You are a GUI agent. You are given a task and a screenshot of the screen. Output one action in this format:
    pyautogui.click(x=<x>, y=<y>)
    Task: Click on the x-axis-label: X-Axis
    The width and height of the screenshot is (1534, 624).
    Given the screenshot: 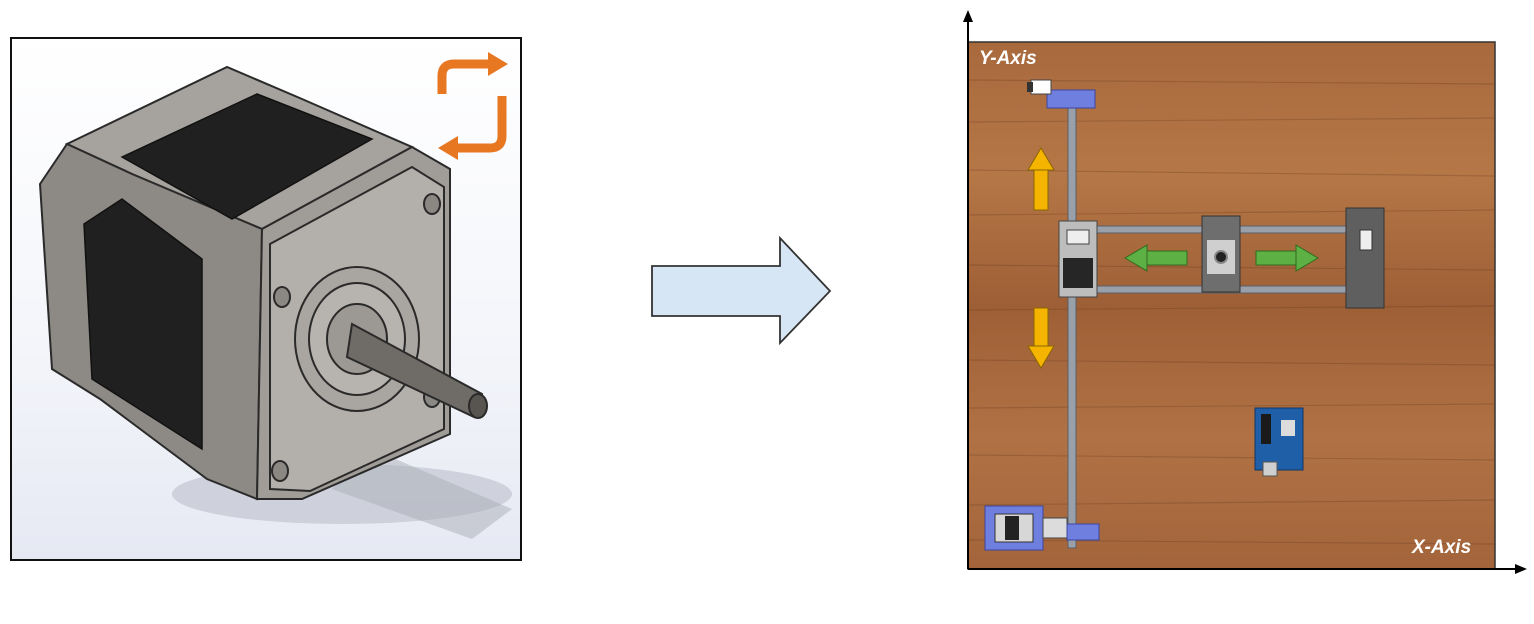 What is the action you would take?
    pyautogui.click(x=1442, y=547)
    